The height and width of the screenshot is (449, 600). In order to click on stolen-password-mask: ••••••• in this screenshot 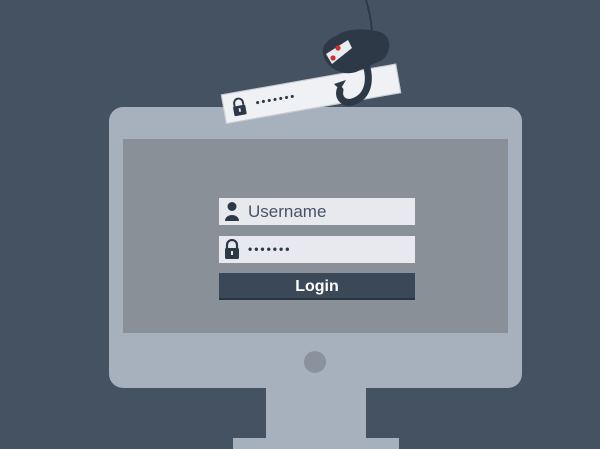, I will do `click(276, 100)`.